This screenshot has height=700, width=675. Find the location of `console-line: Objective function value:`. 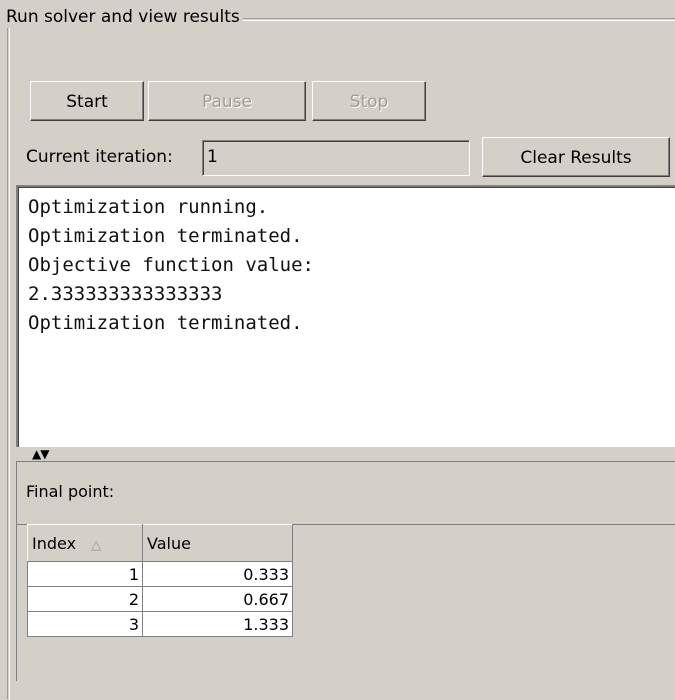

console-line: Objective function value: is located at coordinates (171, 265).